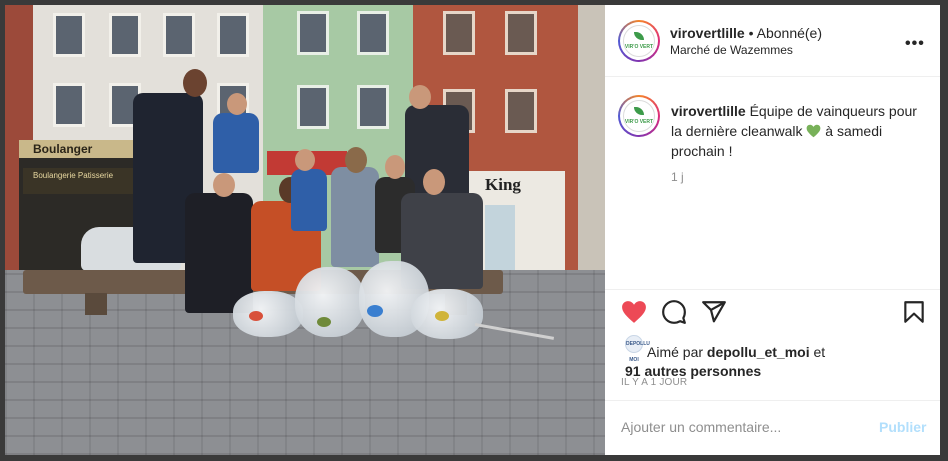  Describe the element at coordinates (639, 41) in the screenshot. I see `profile-avatar: VIR'O VERT` at that location.